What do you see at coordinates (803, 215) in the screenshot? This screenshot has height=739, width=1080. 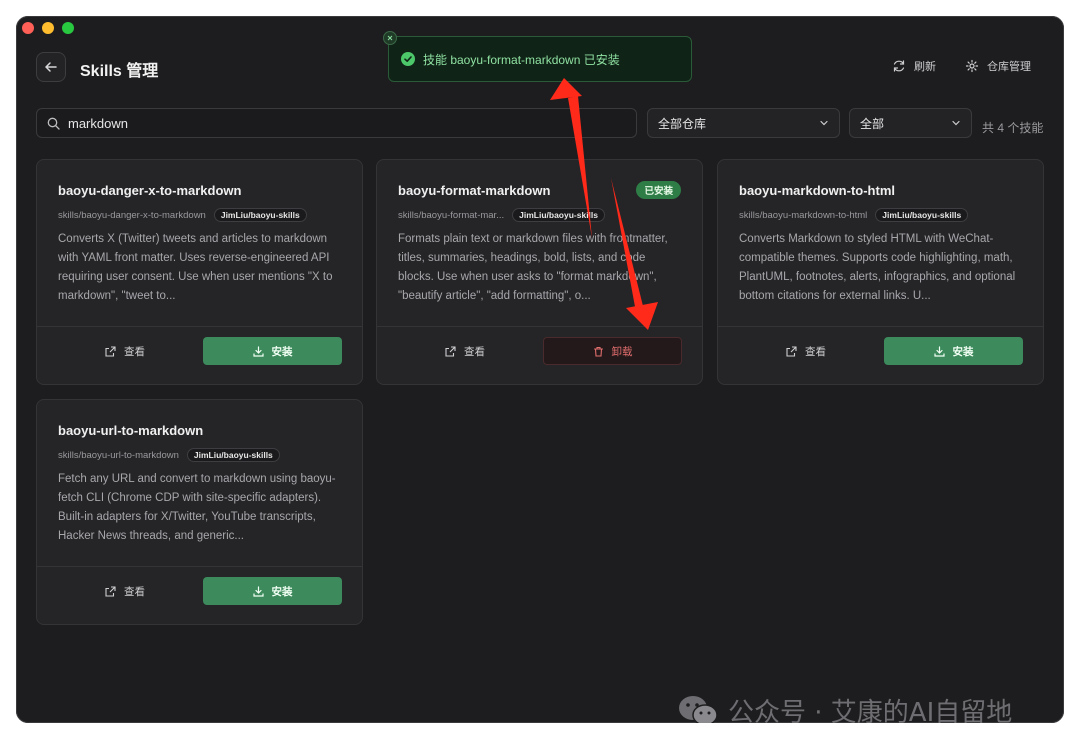 I see `skill-path: skills/baoyu-markdown-to-html` at bounding box center [803, 215].